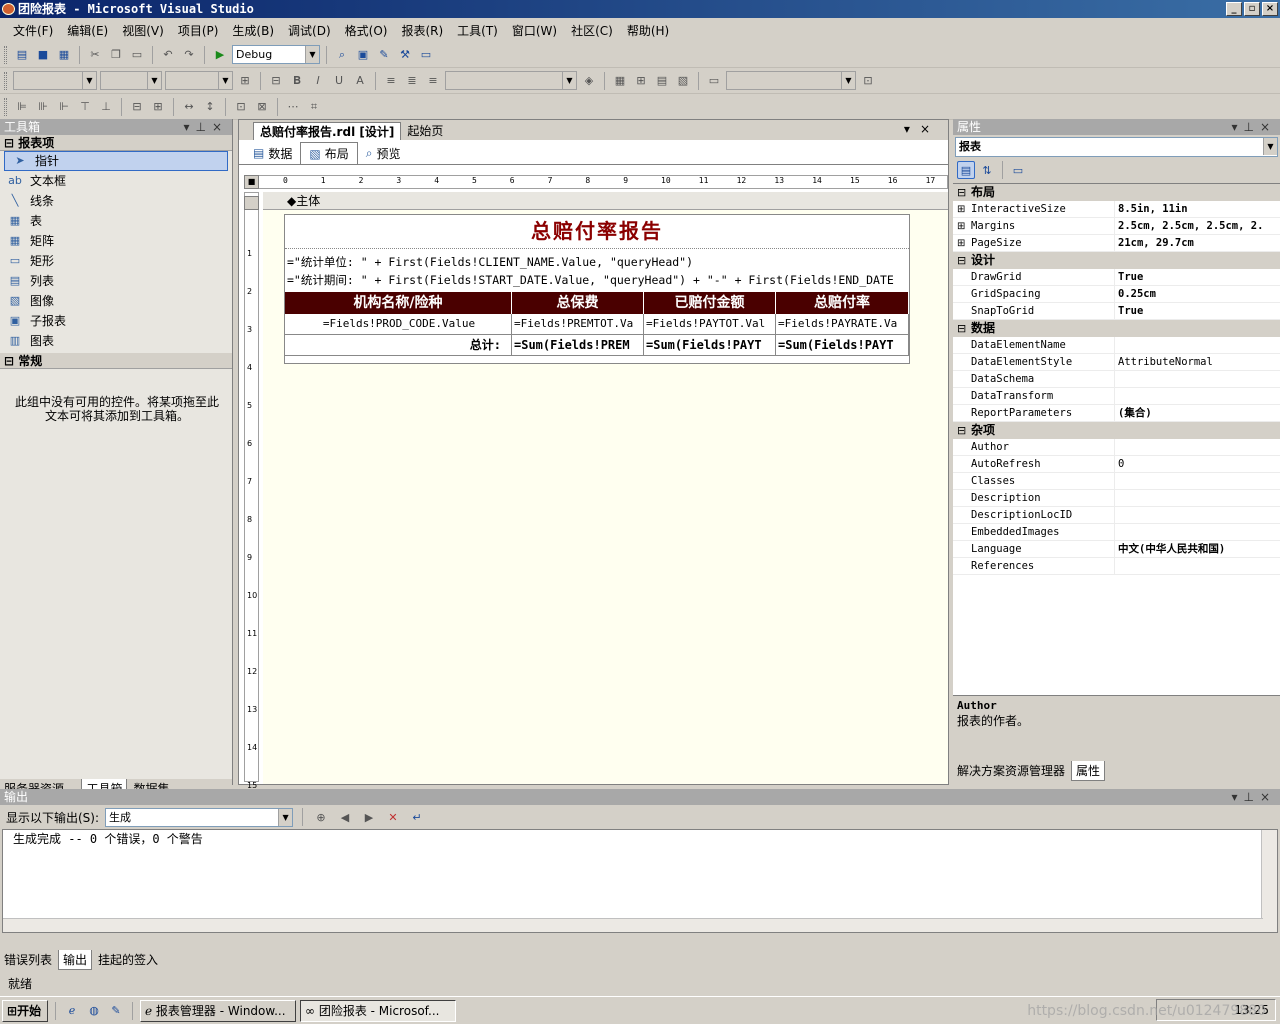 This screenshot has width=1280, height=1024. I want to click on toolbox-item-table: ▦ 表, so click(116, 221).